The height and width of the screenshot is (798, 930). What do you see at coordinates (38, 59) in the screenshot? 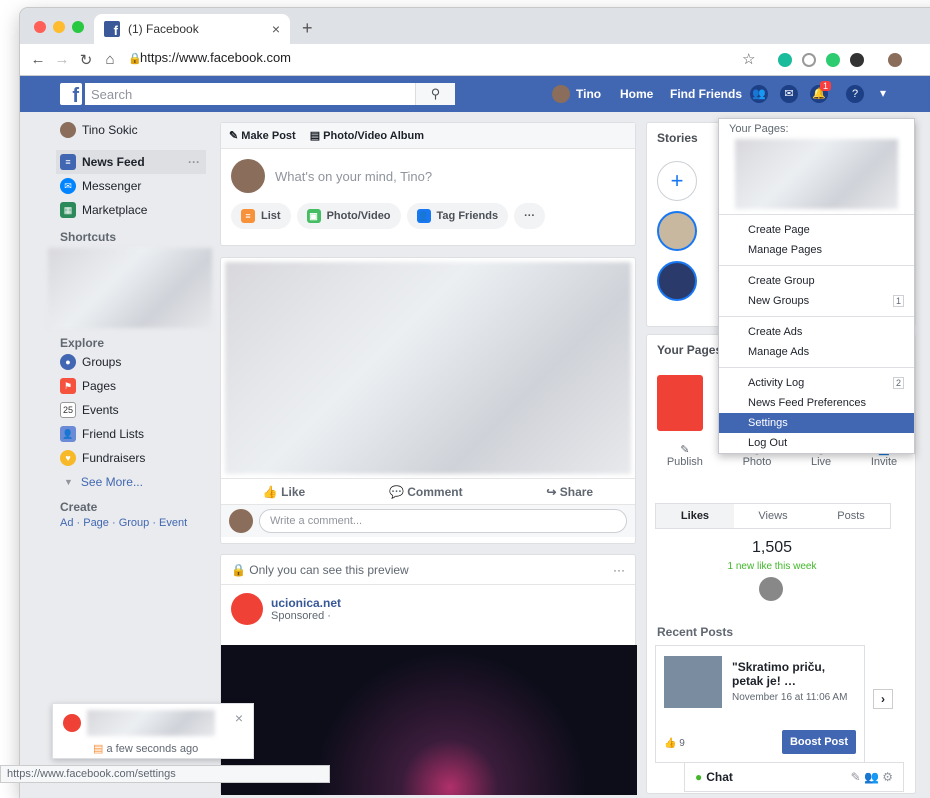
I see `back-icon: ←` at bounding box center [38, 59].